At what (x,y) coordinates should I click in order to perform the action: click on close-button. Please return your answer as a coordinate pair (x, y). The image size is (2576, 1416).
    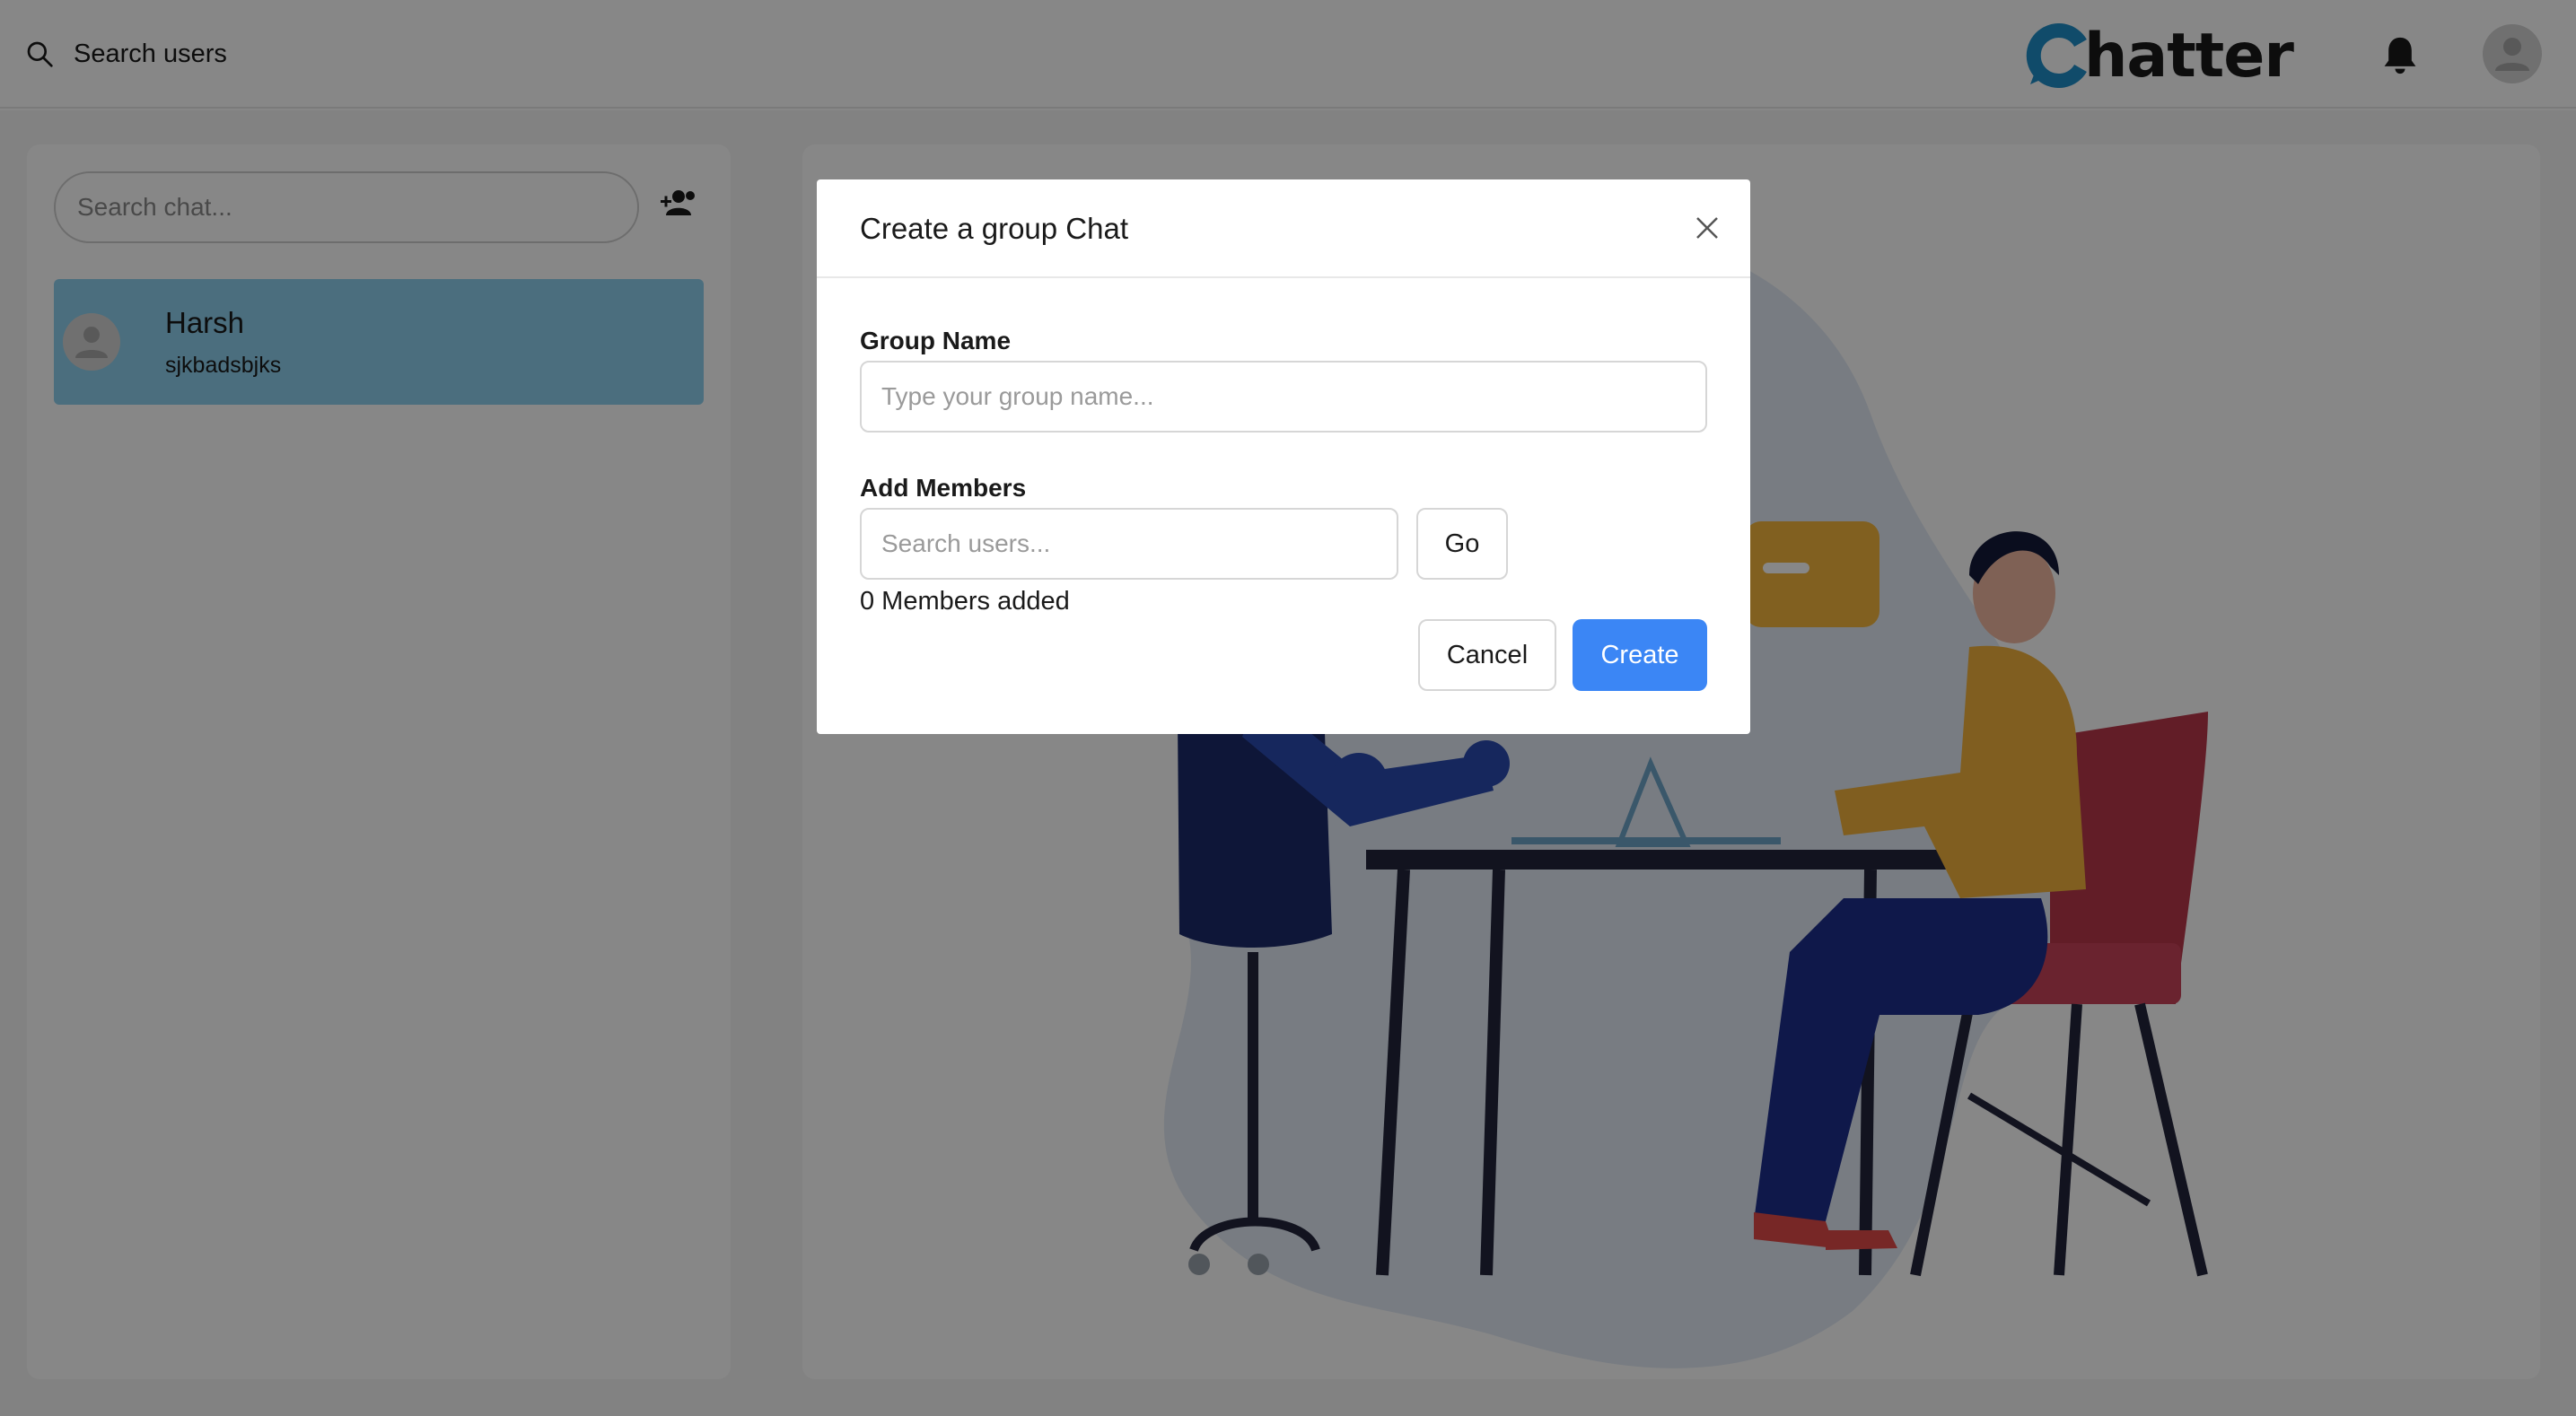
    Looking at the image, I should click on (1707, 228).